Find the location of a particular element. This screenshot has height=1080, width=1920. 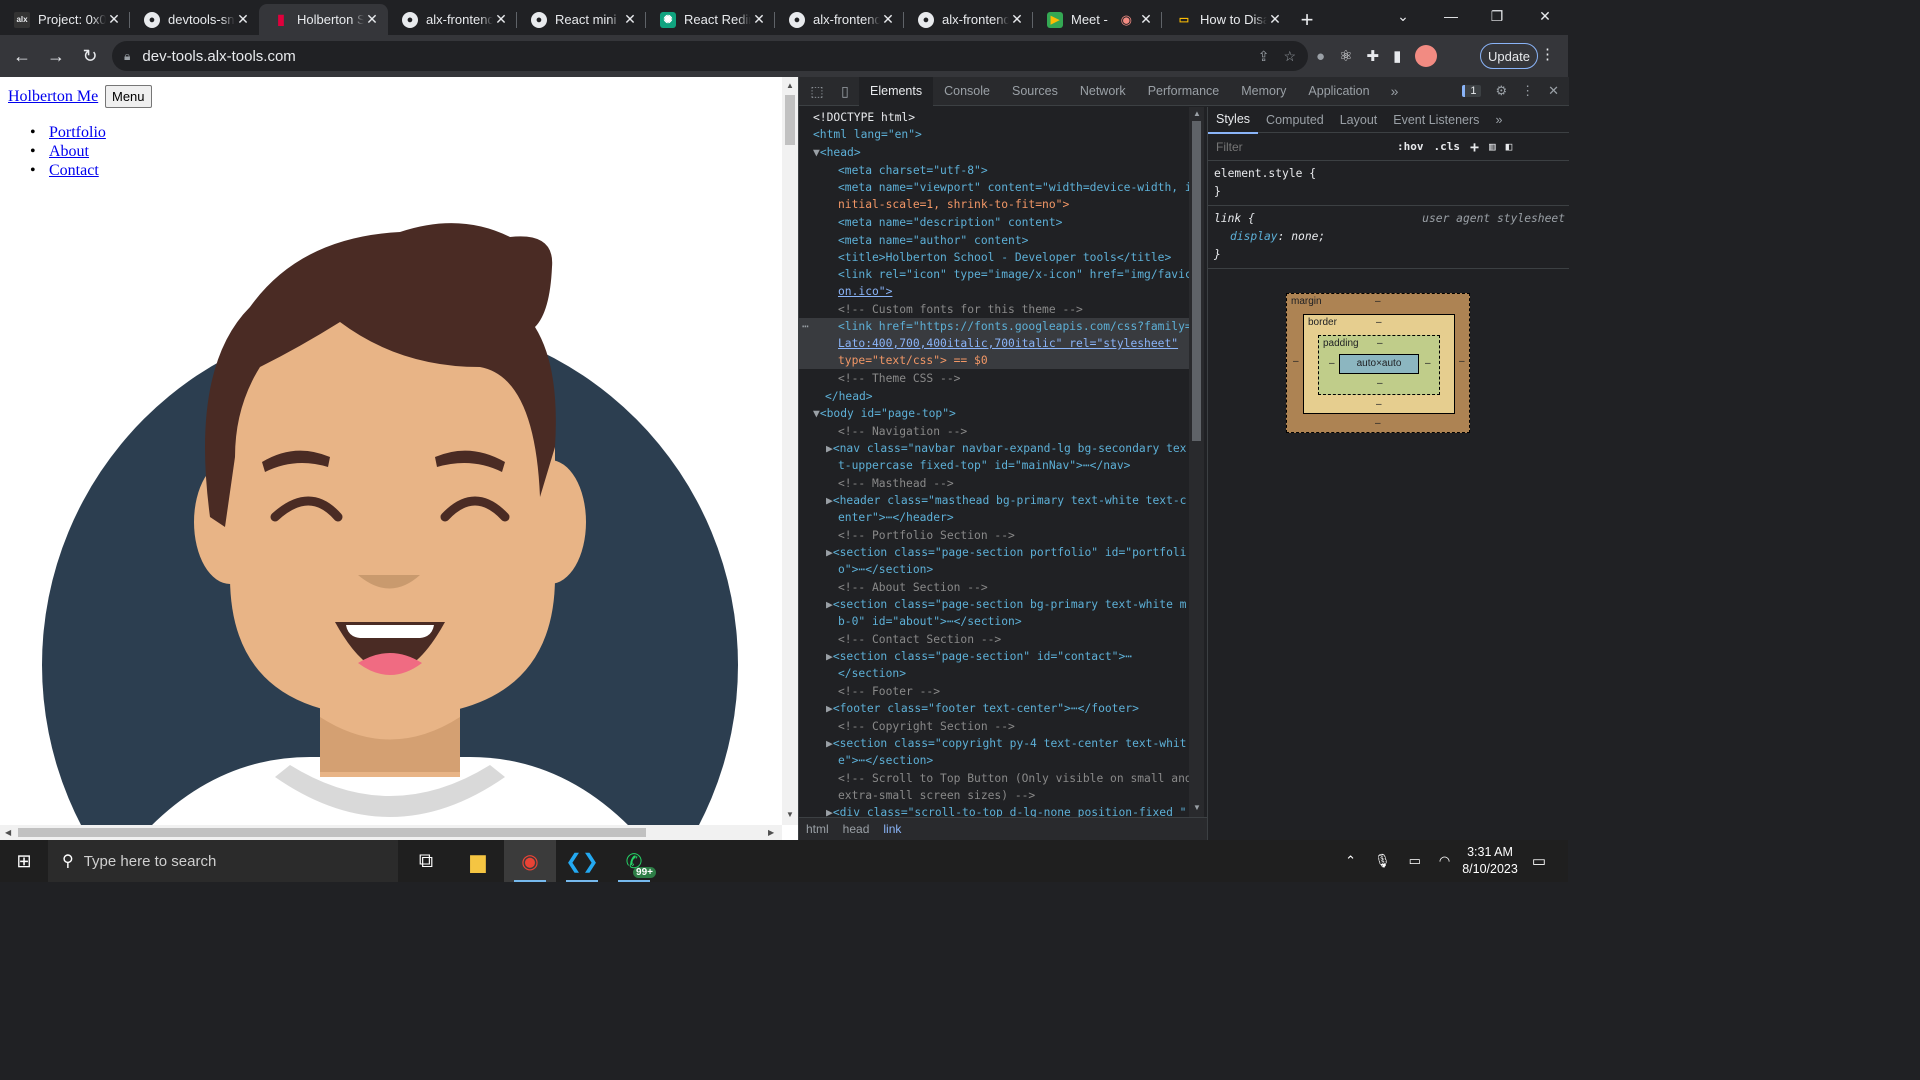

box-model-padding: padding – – – – auto×auto is located at coordinates (1379, 365).